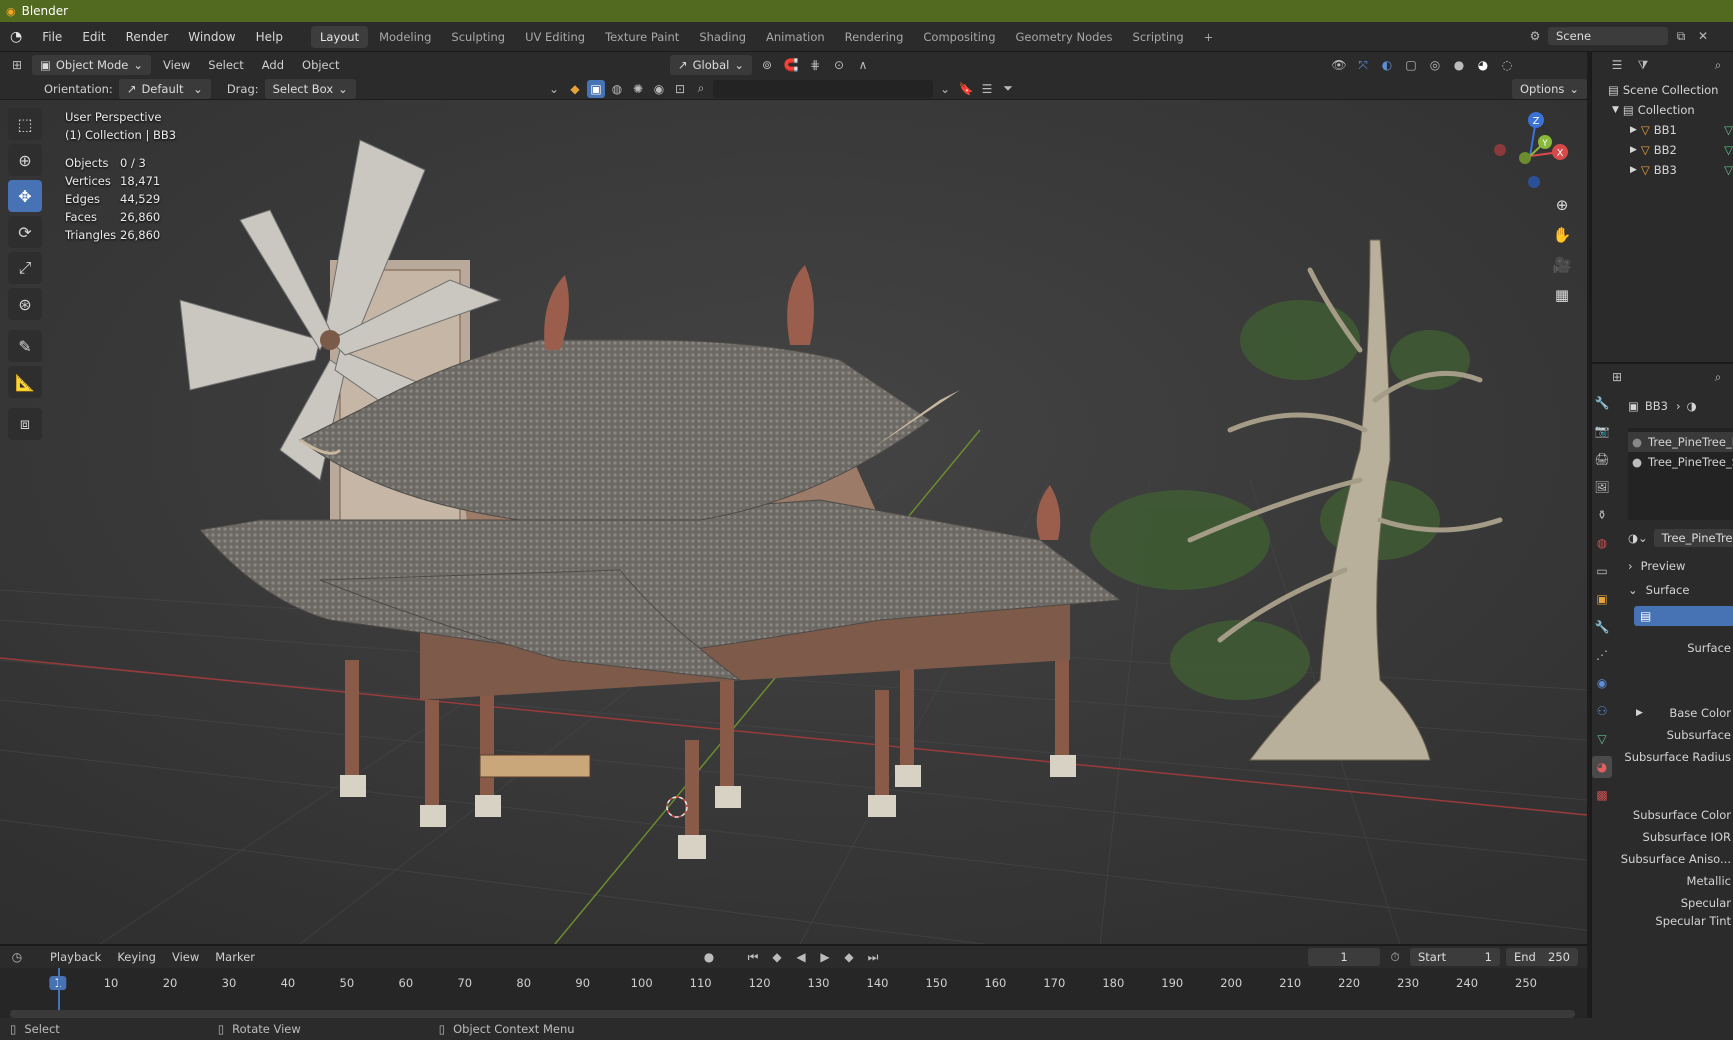 The image size is (1733, 1040). What do you see at coordinates (1608, 36) in the screenshot?
I see `scene-name-field: Scene` at bounding box center [1608, 36].